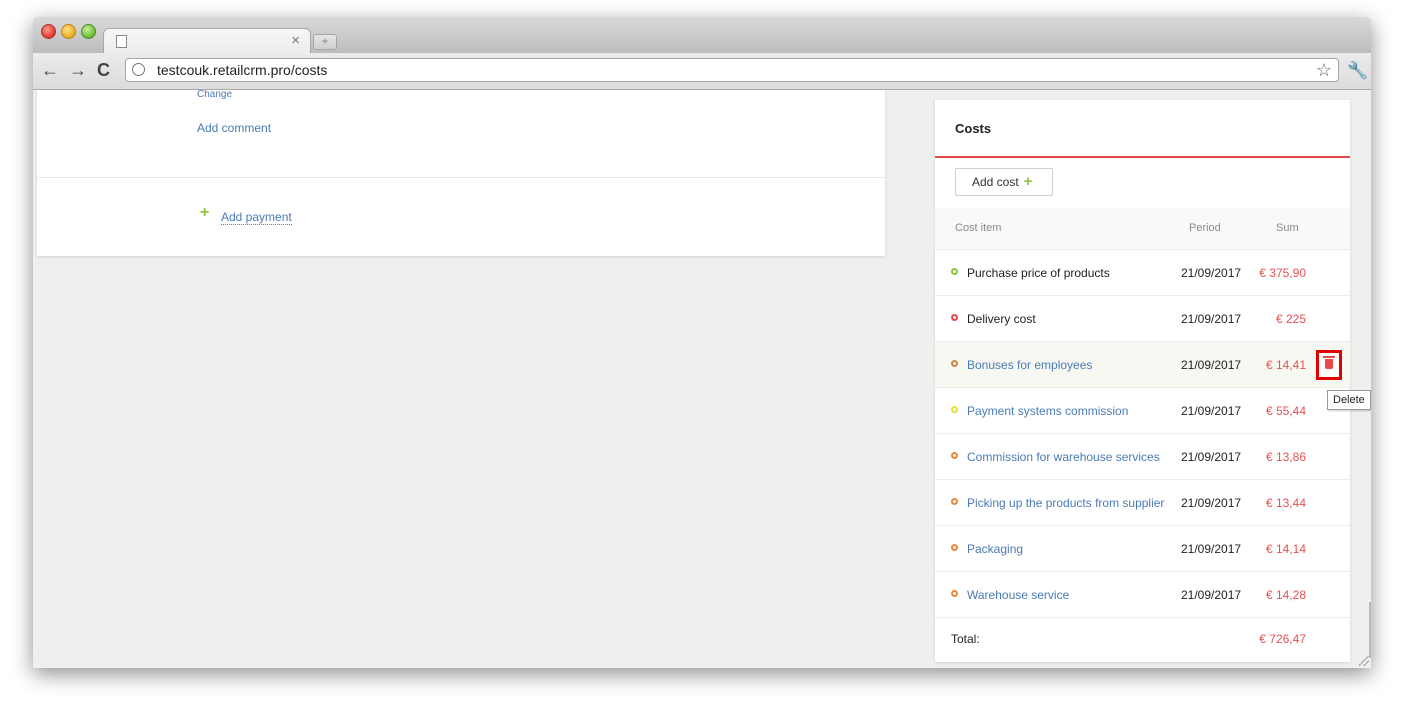  What do you see at coordinates (732, 70) in the screenshot?
I see `address-bar: testcouk.retailcrm.pro/costs ☆` at bounding box center [732, 70].